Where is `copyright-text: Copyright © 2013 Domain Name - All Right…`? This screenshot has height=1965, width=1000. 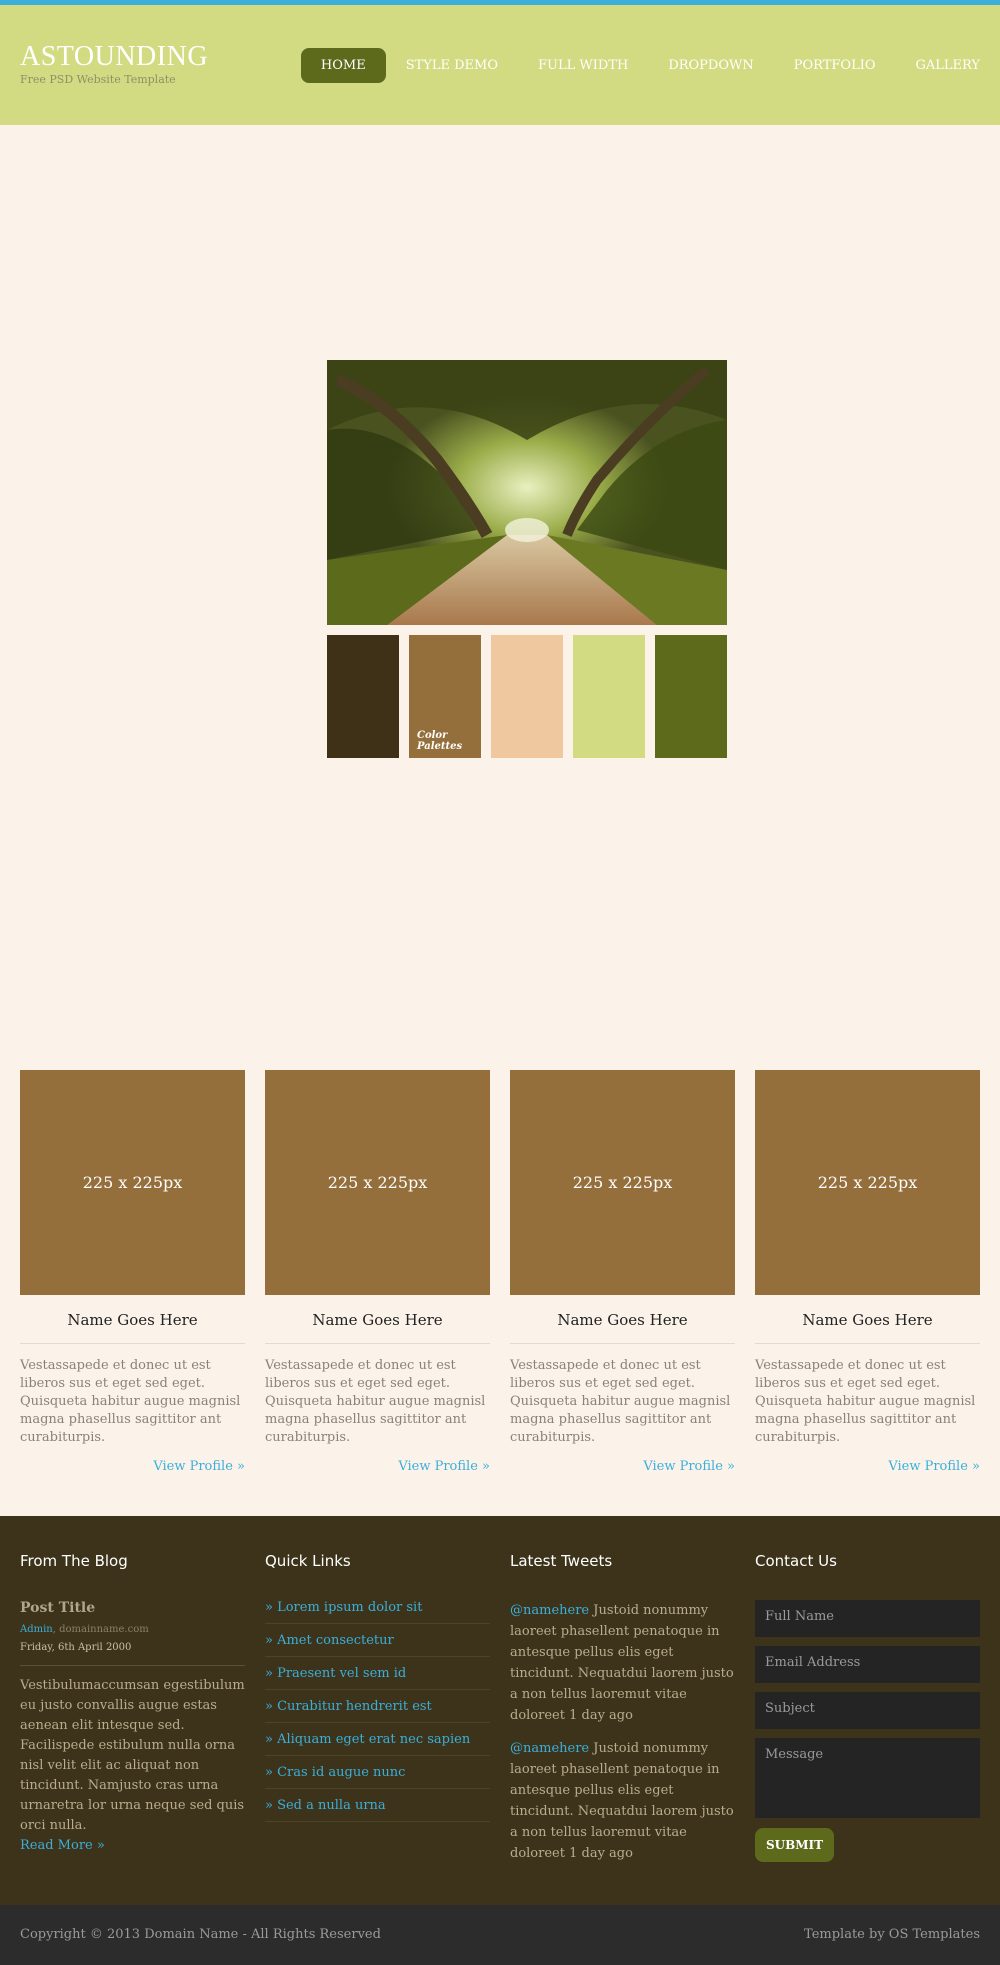 copyright-text: Copyright © 2013 Domain Name - All Right… is located at coordinates (200, 1934).